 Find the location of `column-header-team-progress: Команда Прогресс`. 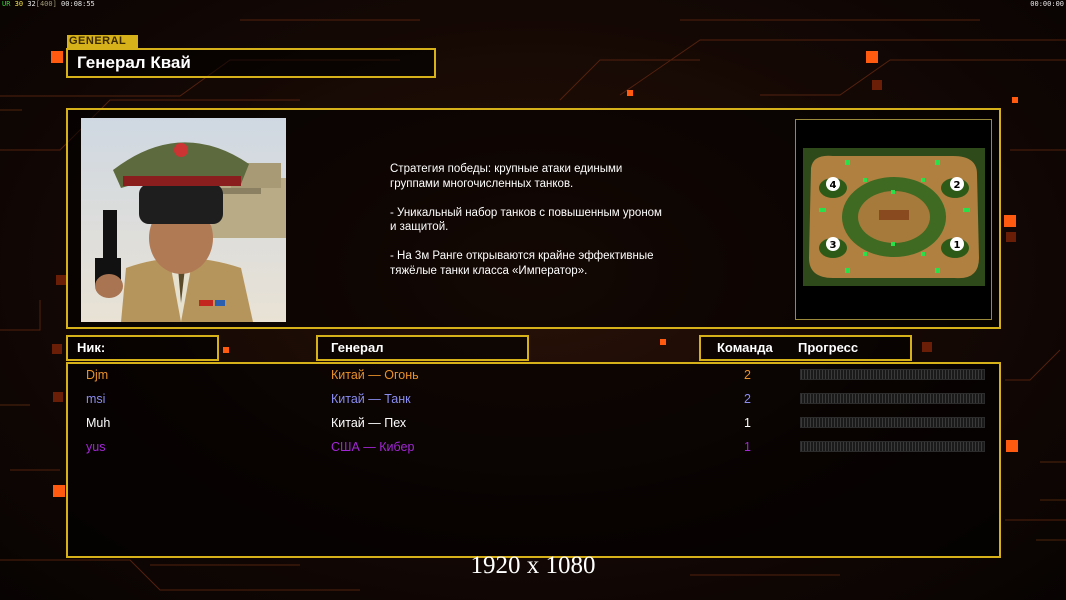

column-header-team-progress: Команда Прогресс is located at coordinates (805, 348).